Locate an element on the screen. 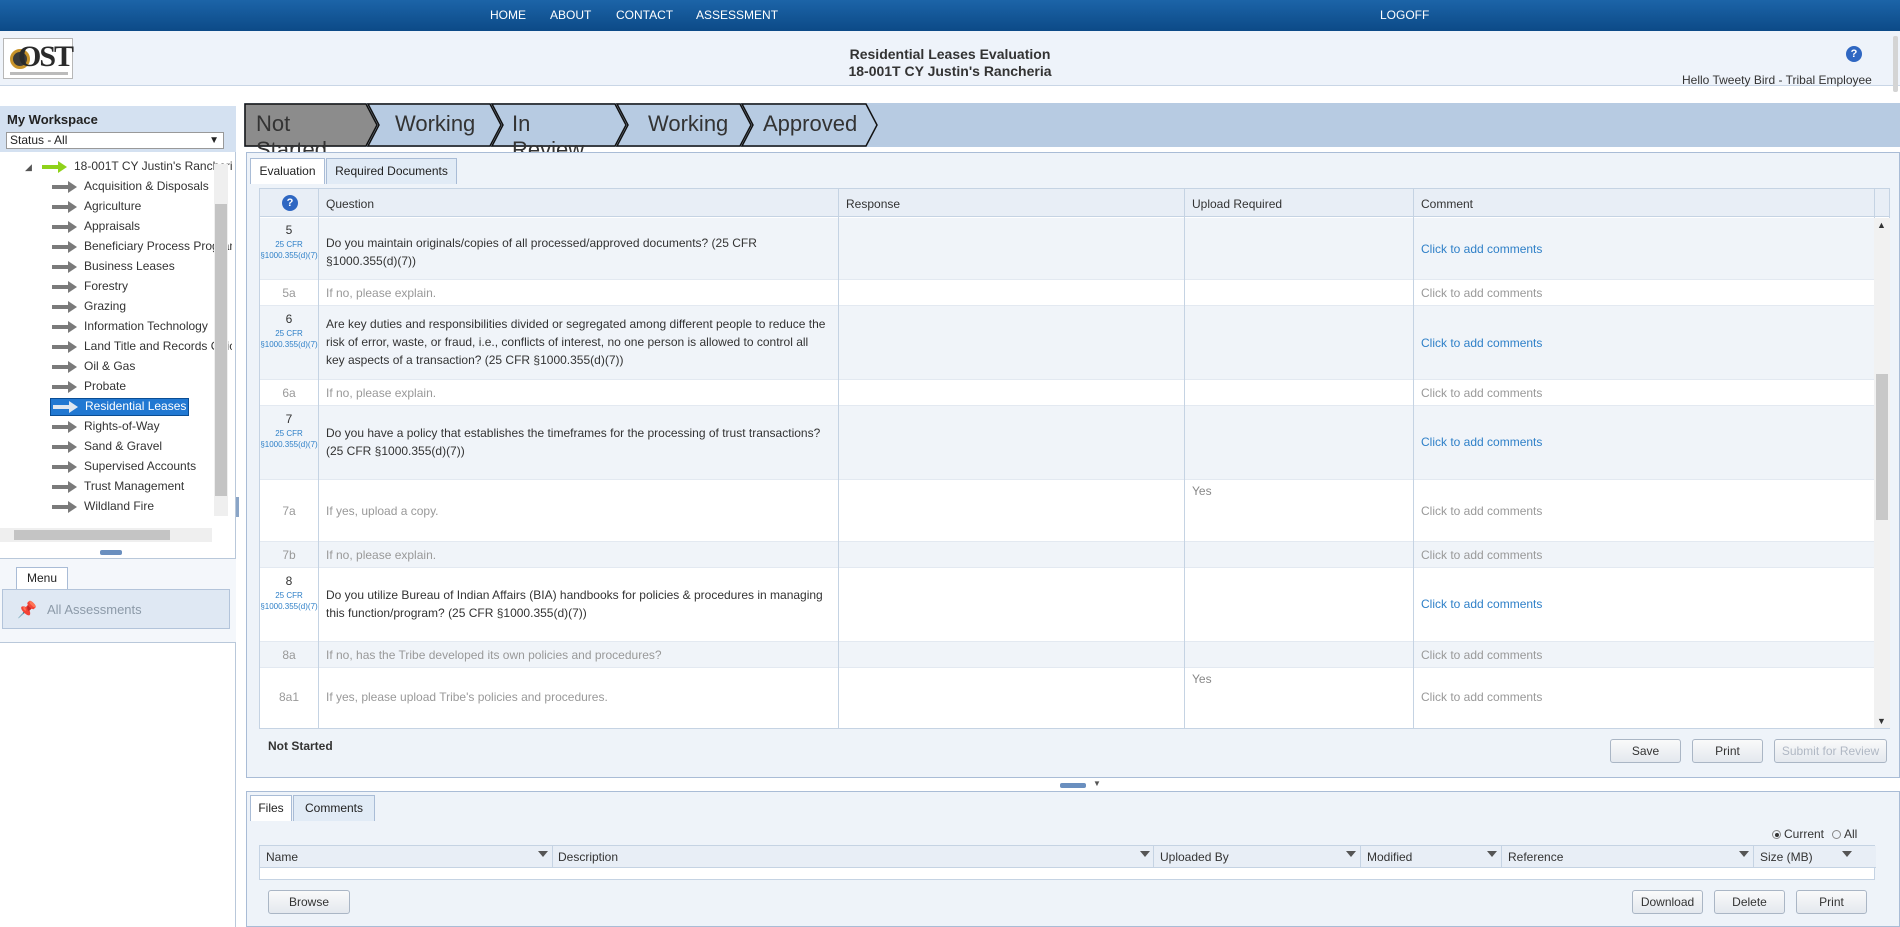 The image size is (1900, 927). user-greeting: Hello Tweety Bird - Tribal Employee is located at coordinates (1777, 80).